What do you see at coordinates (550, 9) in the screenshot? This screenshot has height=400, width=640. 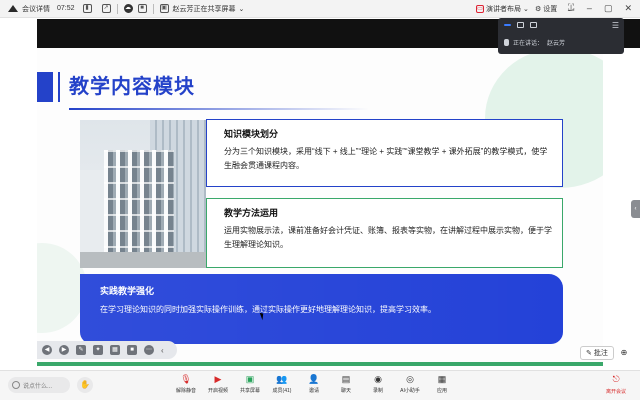 I see `settings-label: 设置` at bounding box center [550, 9].